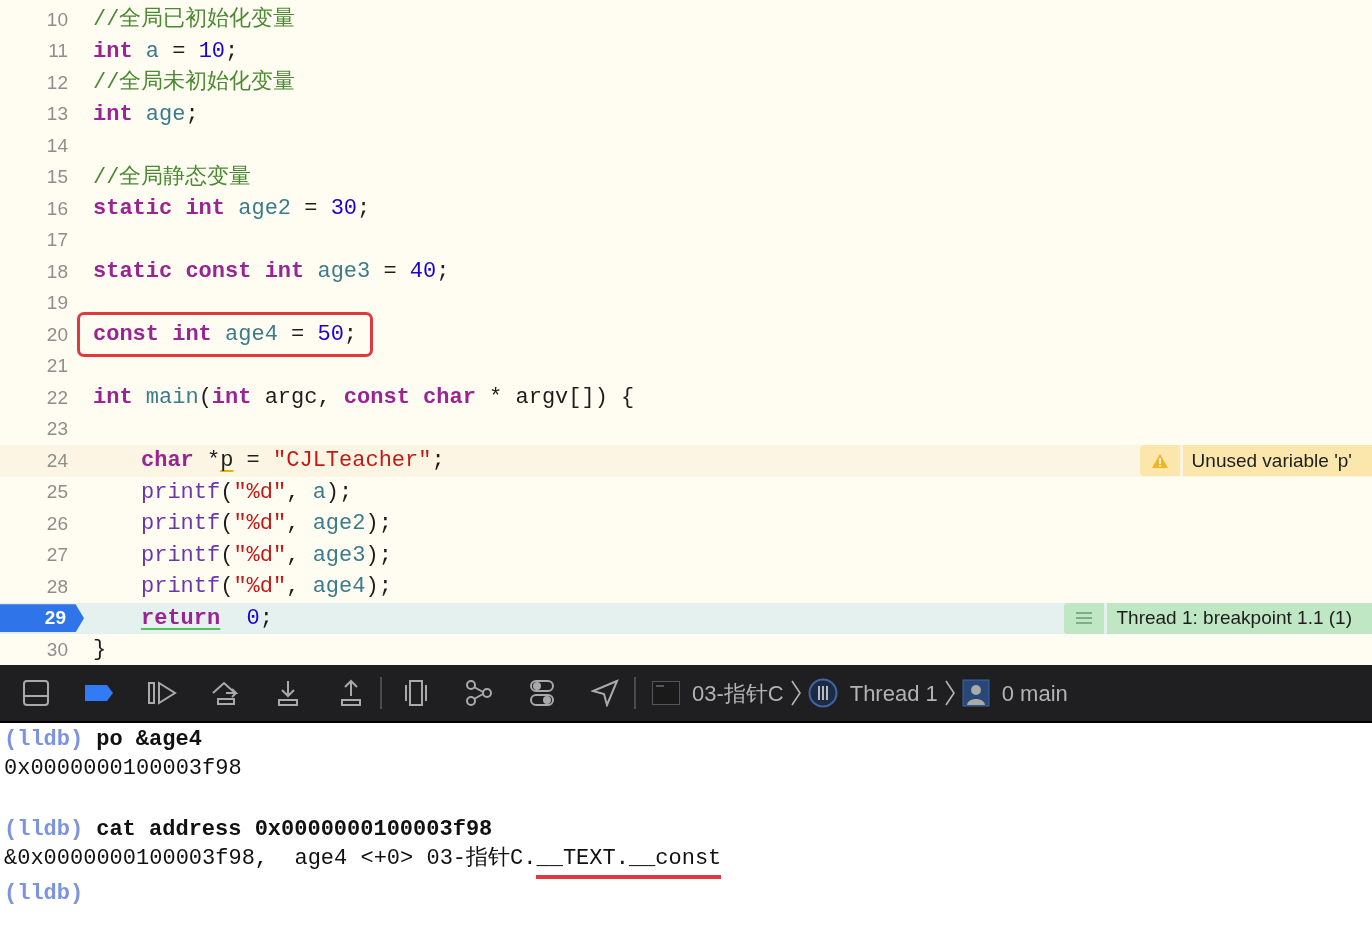 This screenshot has height=930, width=1372. I want to click on code-line: int main(int argc, const char * argv[]) {, so click(364, 398).